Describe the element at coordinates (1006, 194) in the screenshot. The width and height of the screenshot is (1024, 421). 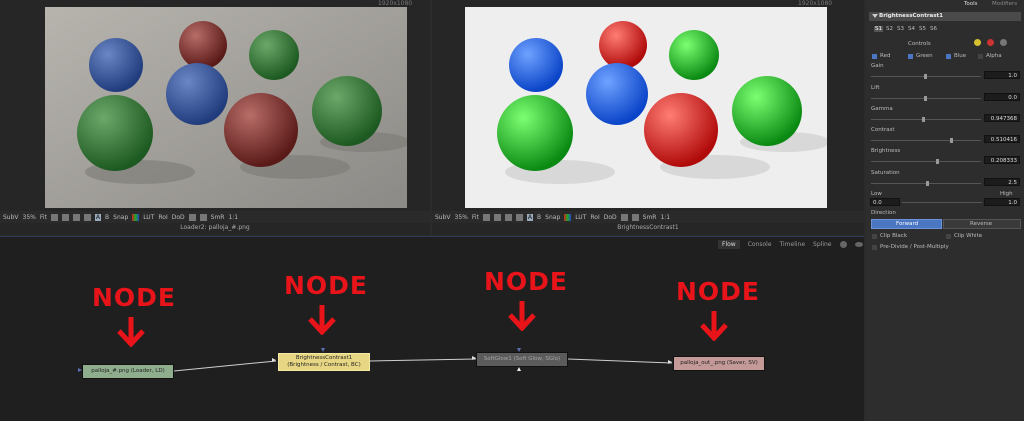
I see `high-label: High` at that location.